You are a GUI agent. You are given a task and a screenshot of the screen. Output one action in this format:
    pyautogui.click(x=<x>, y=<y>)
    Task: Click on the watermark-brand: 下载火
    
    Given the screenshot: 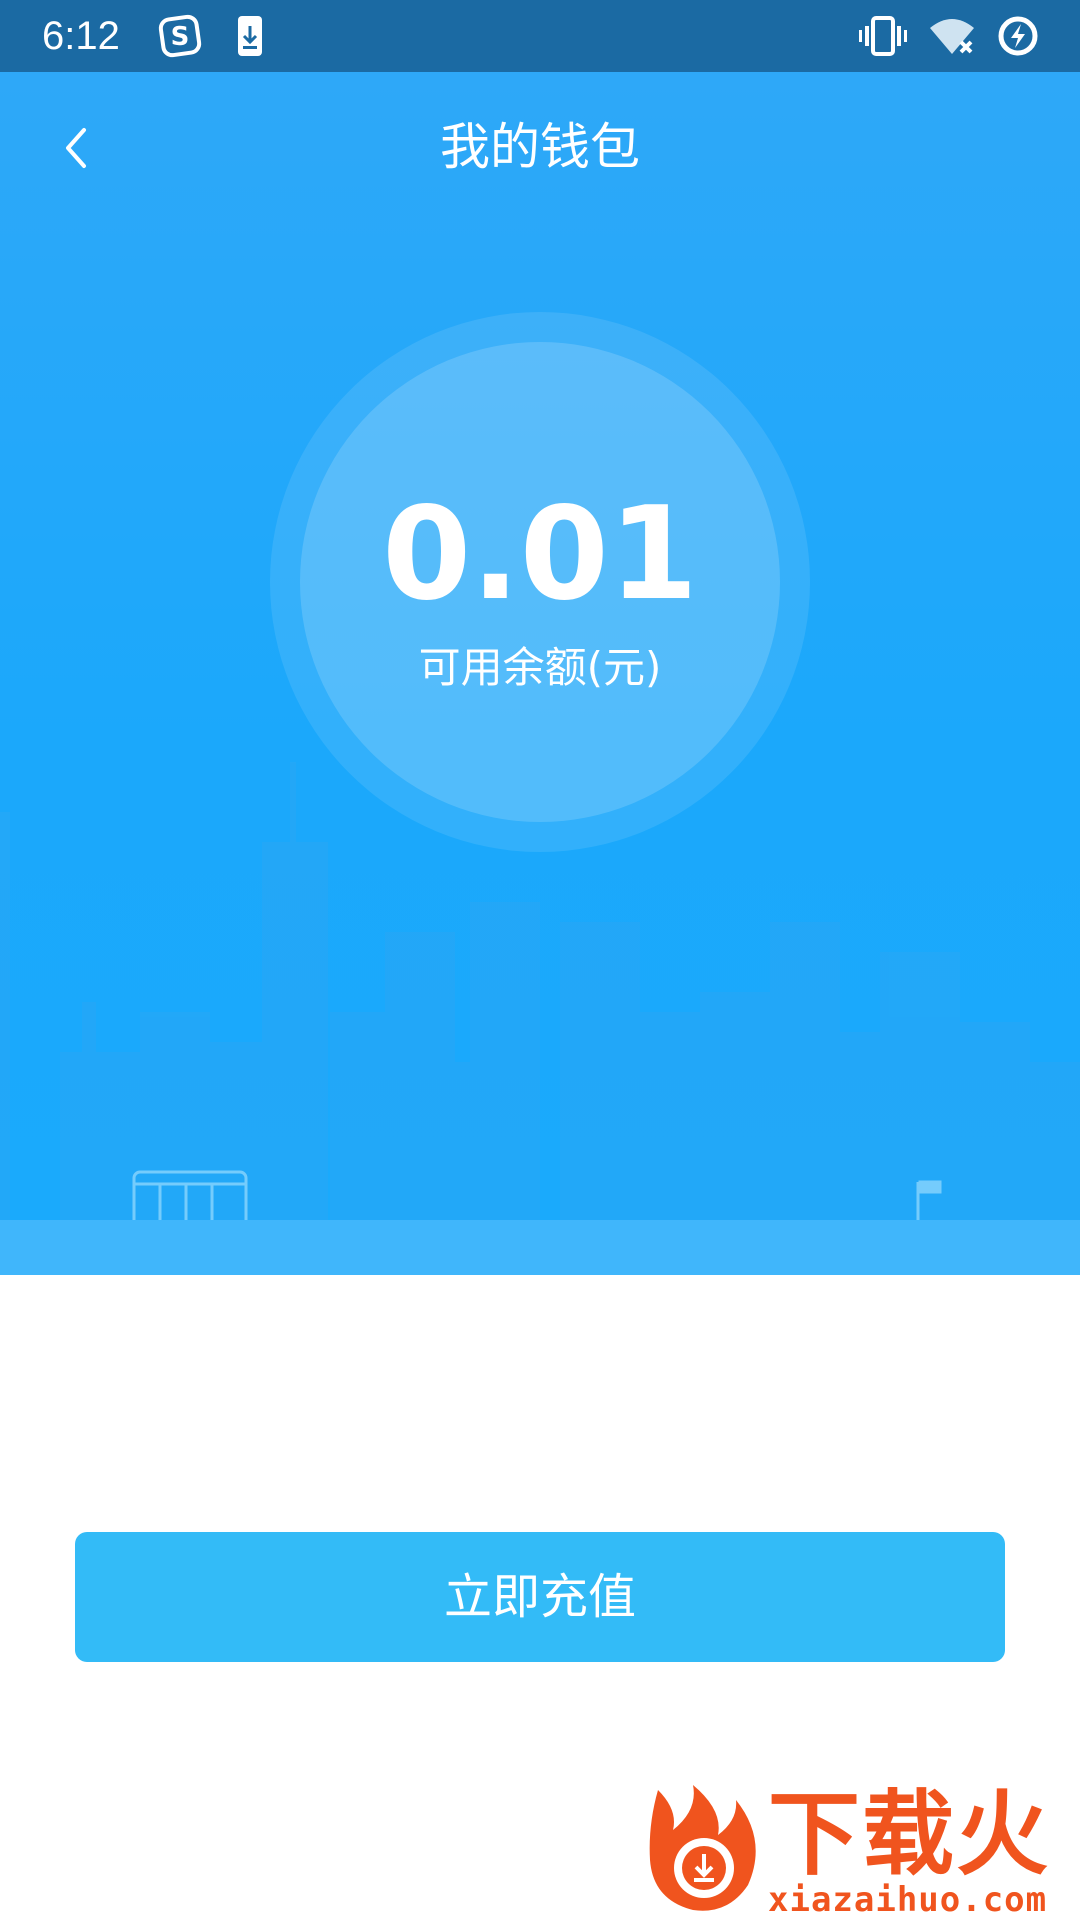 What is the action you would take?
    pyautogui.click(x=909, y=1834)
    